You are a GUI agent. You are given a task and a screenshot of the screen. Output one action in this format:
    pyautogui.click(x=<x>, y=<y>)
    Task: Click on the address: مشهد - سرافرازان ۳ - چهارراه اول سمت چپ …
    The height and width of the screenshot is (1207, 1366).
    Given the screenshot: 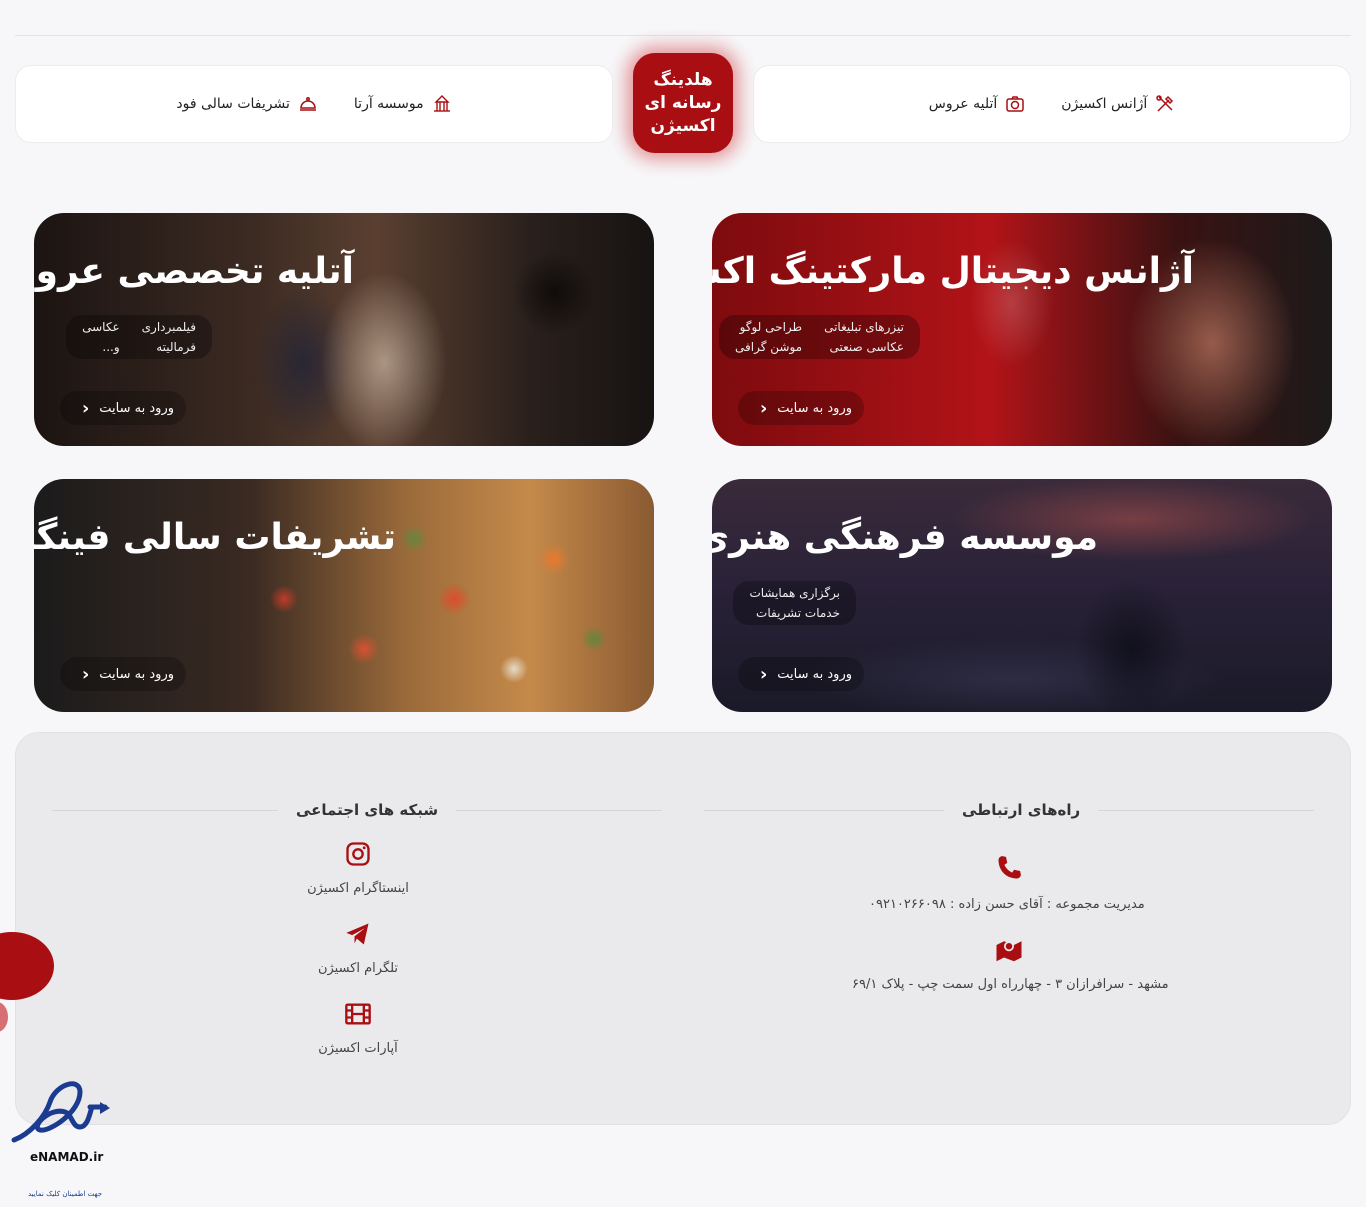 What is the action you would take?
    pyautogui.click(x=1010, y=984)
    